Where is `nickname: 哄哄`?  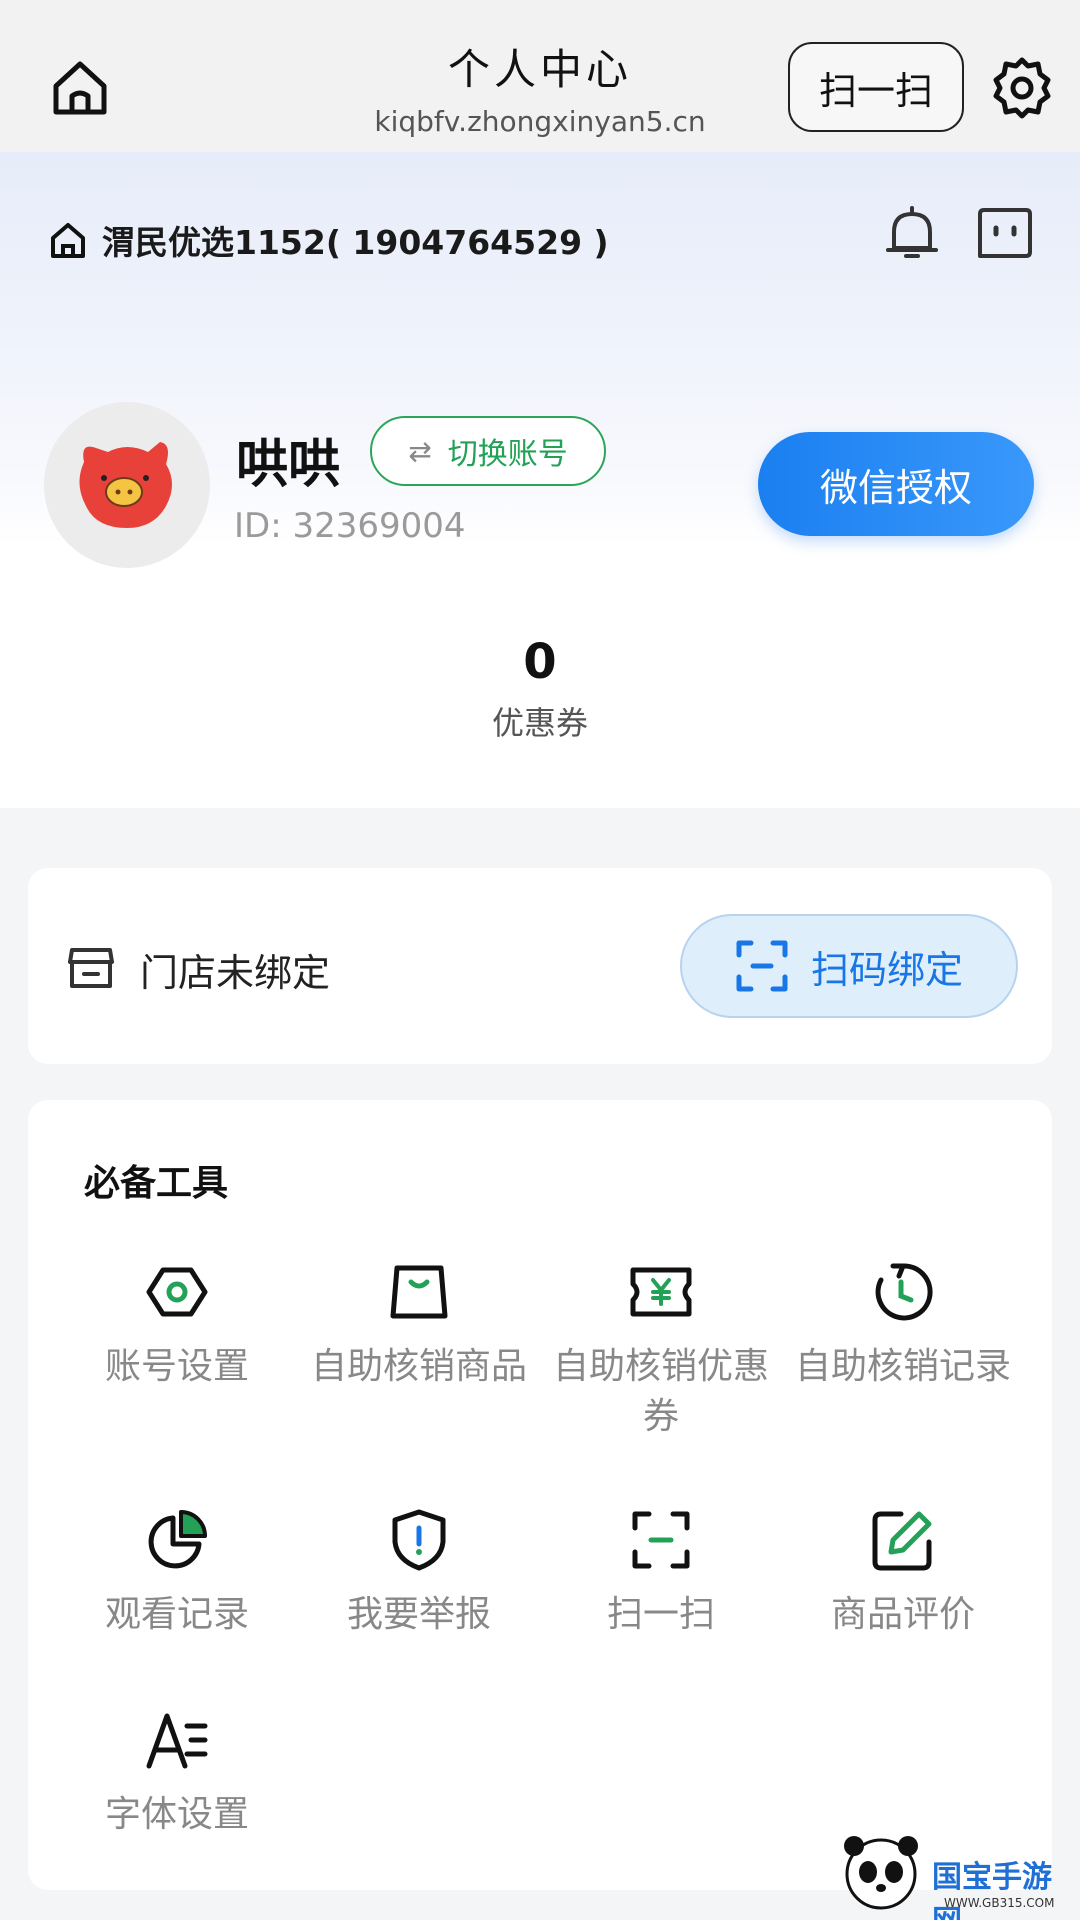
nickname: 哄哄 is located at coordinates (288, 465).